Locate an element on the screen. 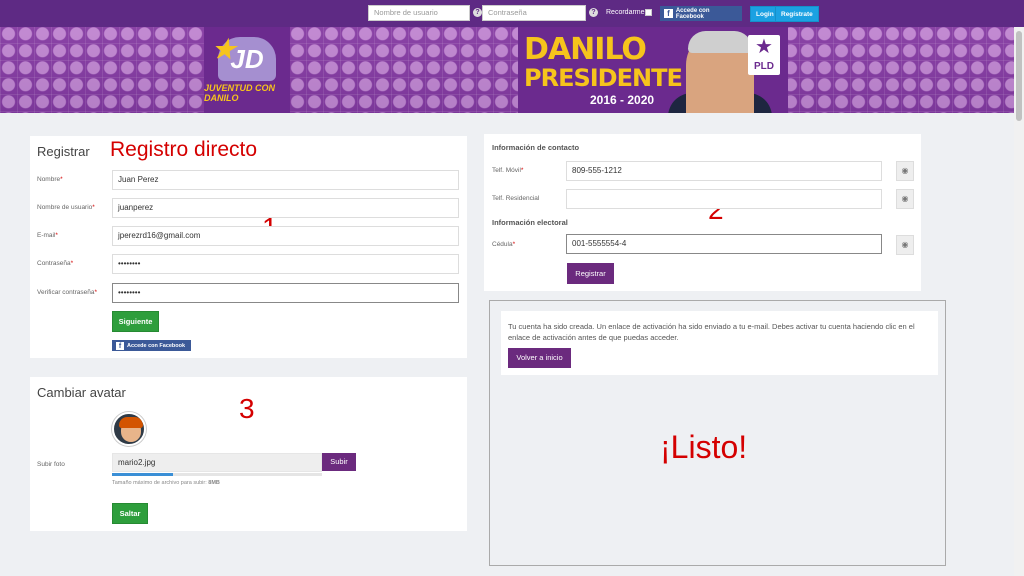 The image size is (1024, 576). jd-logo: ★ JD is located at coordinates (244, 57).